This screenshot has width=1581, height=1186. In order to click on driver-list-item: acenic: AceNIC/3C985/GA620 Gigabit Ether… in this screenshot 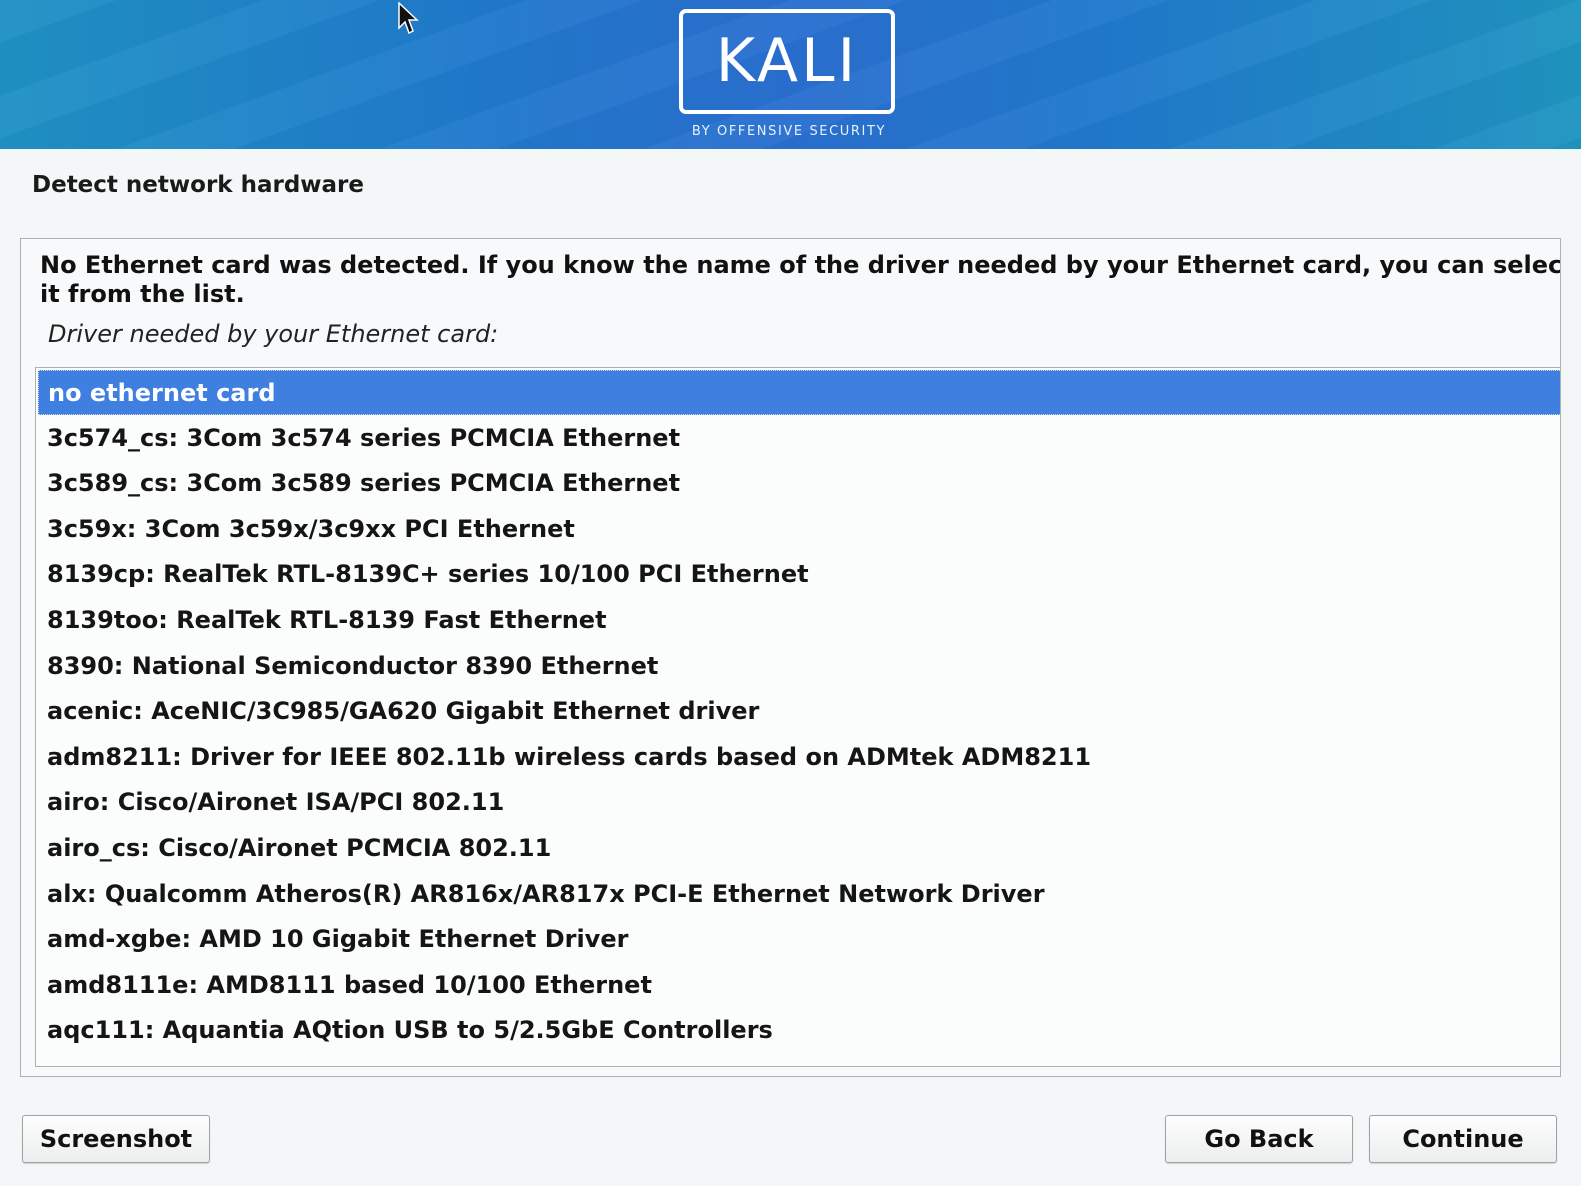, I will do `click(799, 711)`.